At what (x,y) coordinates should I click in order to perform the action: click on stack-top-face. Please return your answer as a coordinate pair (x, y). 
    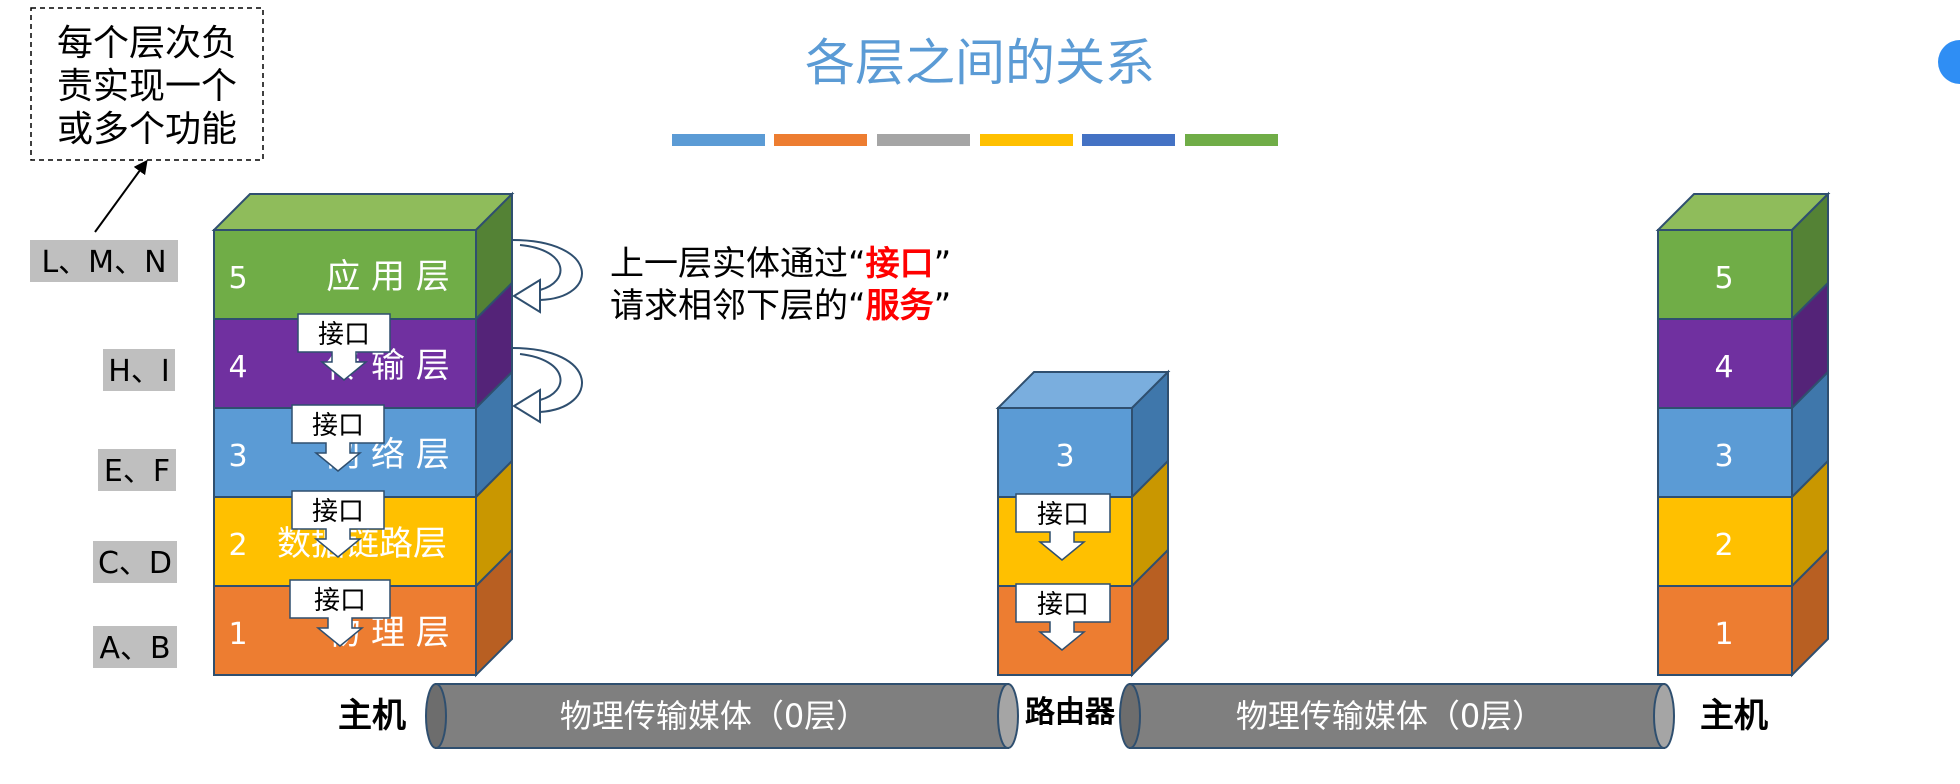
    Looking at the image, I should click on (363, 212).